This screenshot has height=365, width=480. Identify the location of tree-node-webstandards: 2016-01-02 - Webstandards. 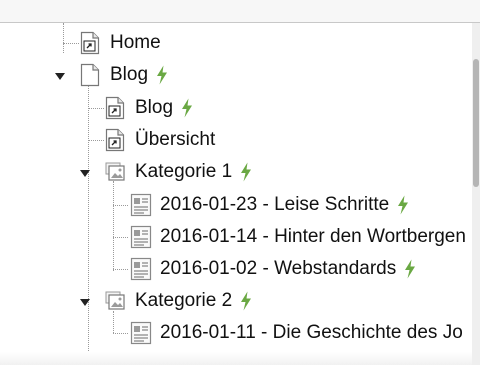
(273, 269).